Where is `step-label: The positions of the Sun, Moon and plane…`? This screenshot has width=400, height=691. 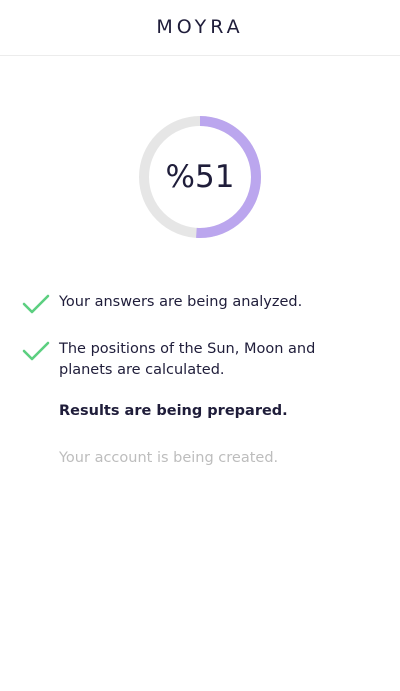 step-label: The positions of the Sun, Moon and plane… is located at coordinates (187, 359).